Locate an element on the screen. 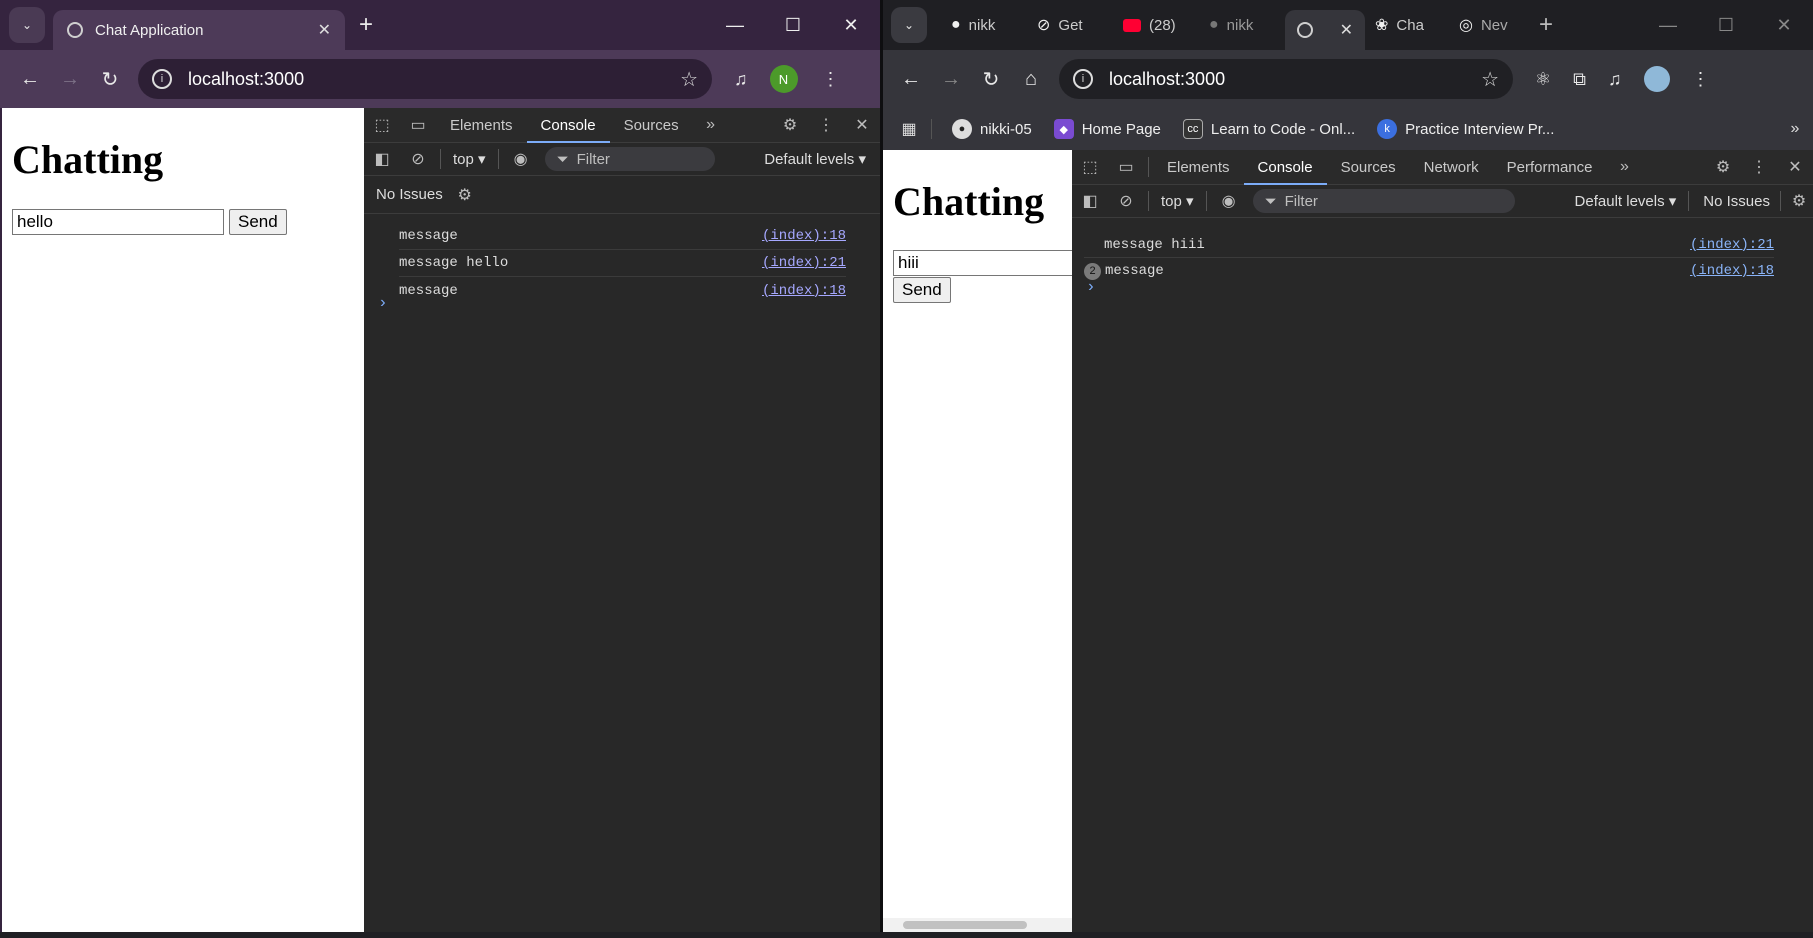  more-bookmarks-icon: » is located at coordinates (1795, 129).